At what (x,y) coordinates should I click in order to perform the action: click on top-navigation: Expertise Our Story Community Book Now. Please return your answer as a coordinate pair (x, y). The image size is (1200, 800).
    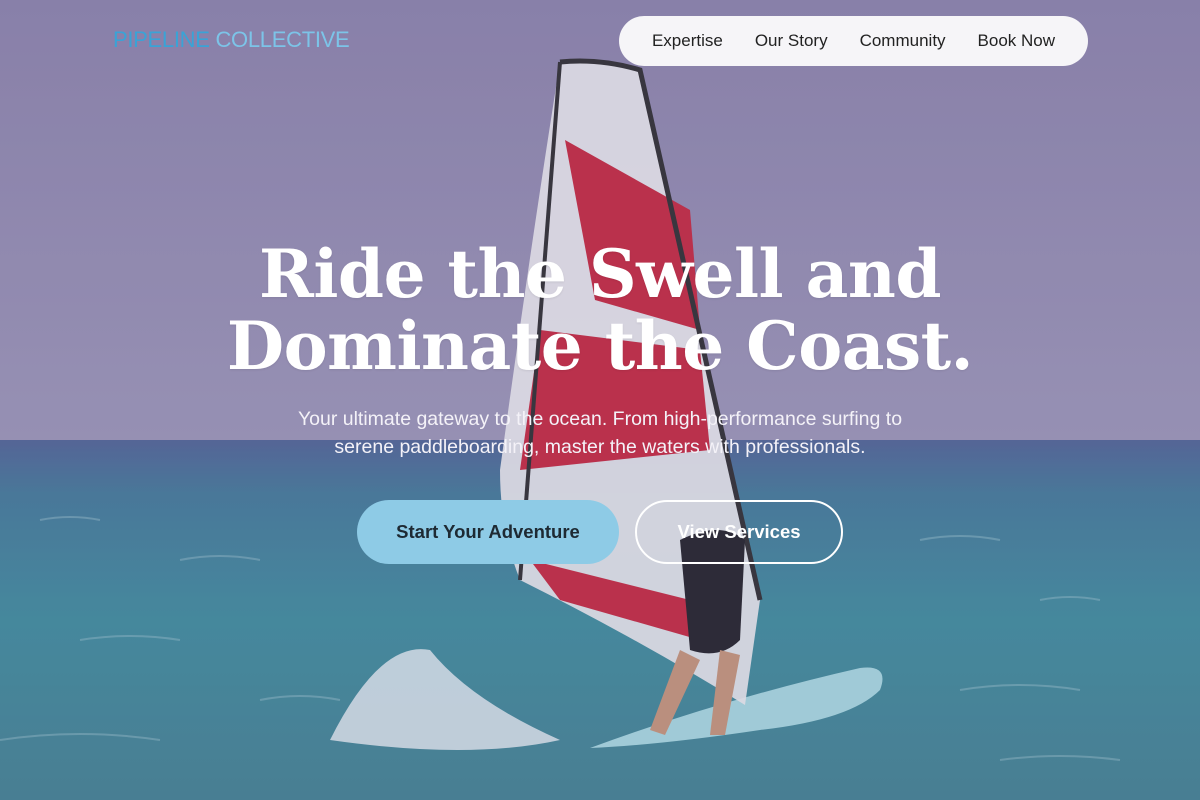
    Looking at the image, I should click on (853, 41).